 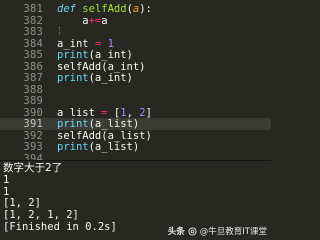 I want to click on code-token: [, so click(x=114, y=112).